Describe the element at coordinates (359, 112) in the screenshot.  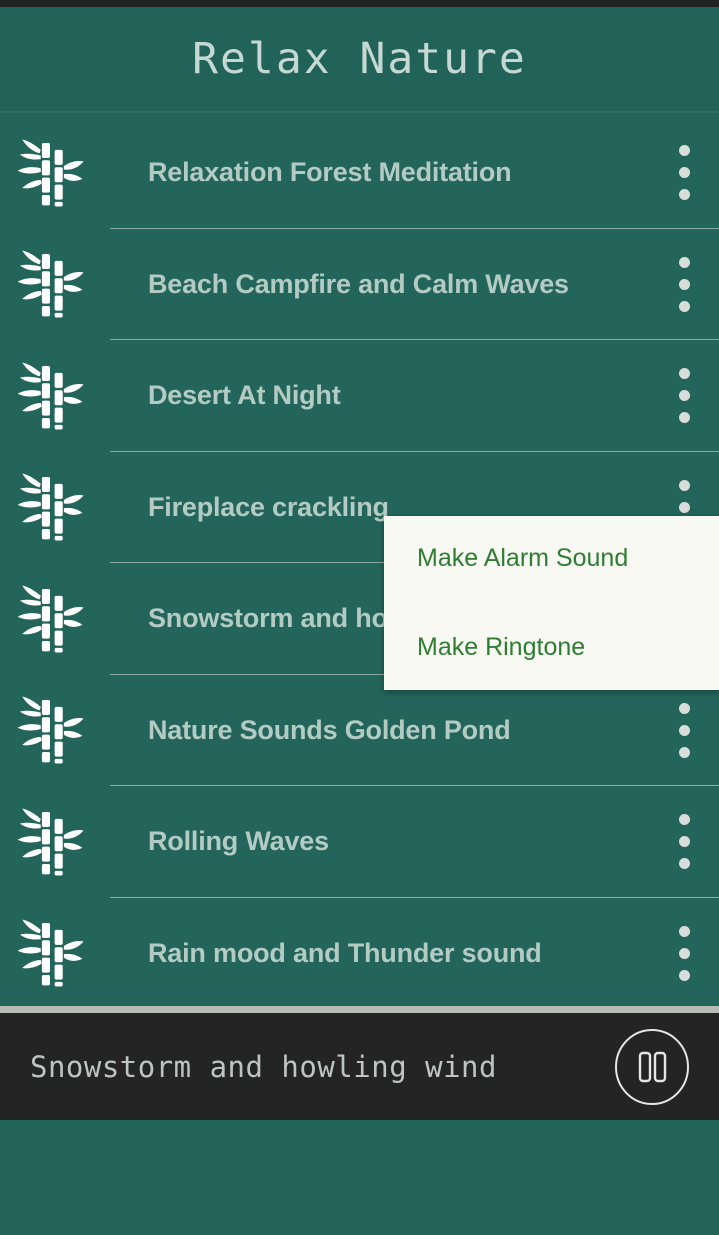
I see `header-divider` at that location.